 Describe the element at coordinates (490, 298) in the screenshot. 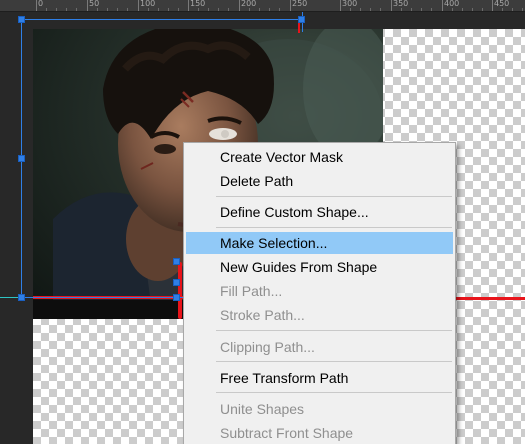

I see `path-outline` at that location.